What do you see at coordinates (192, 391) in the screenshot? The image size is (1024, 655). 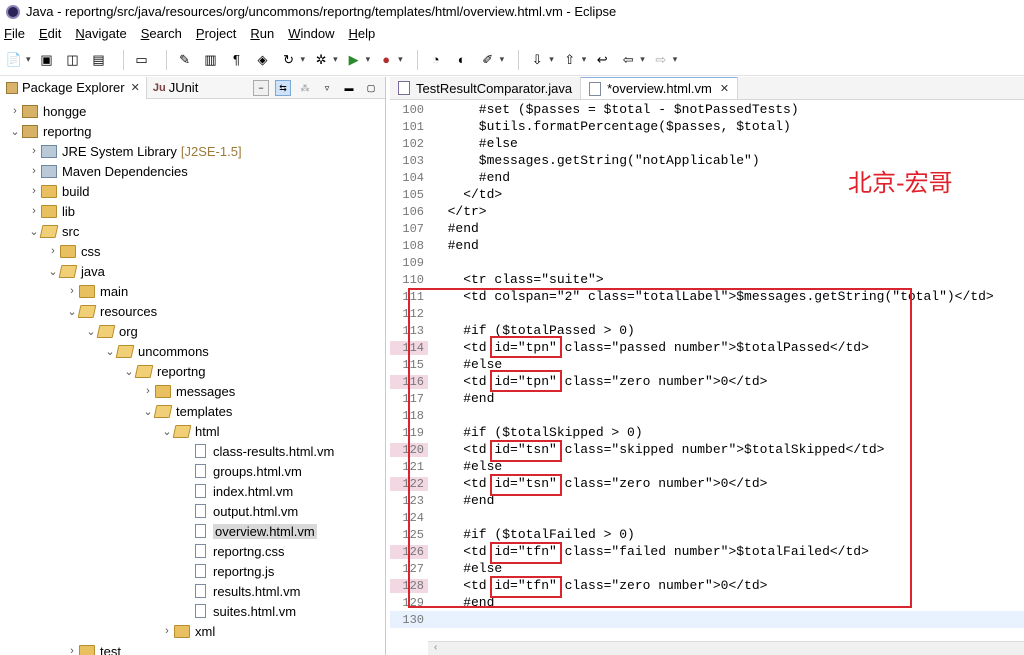 I see `tree-item: › messages` at bounding box center [192, 391].